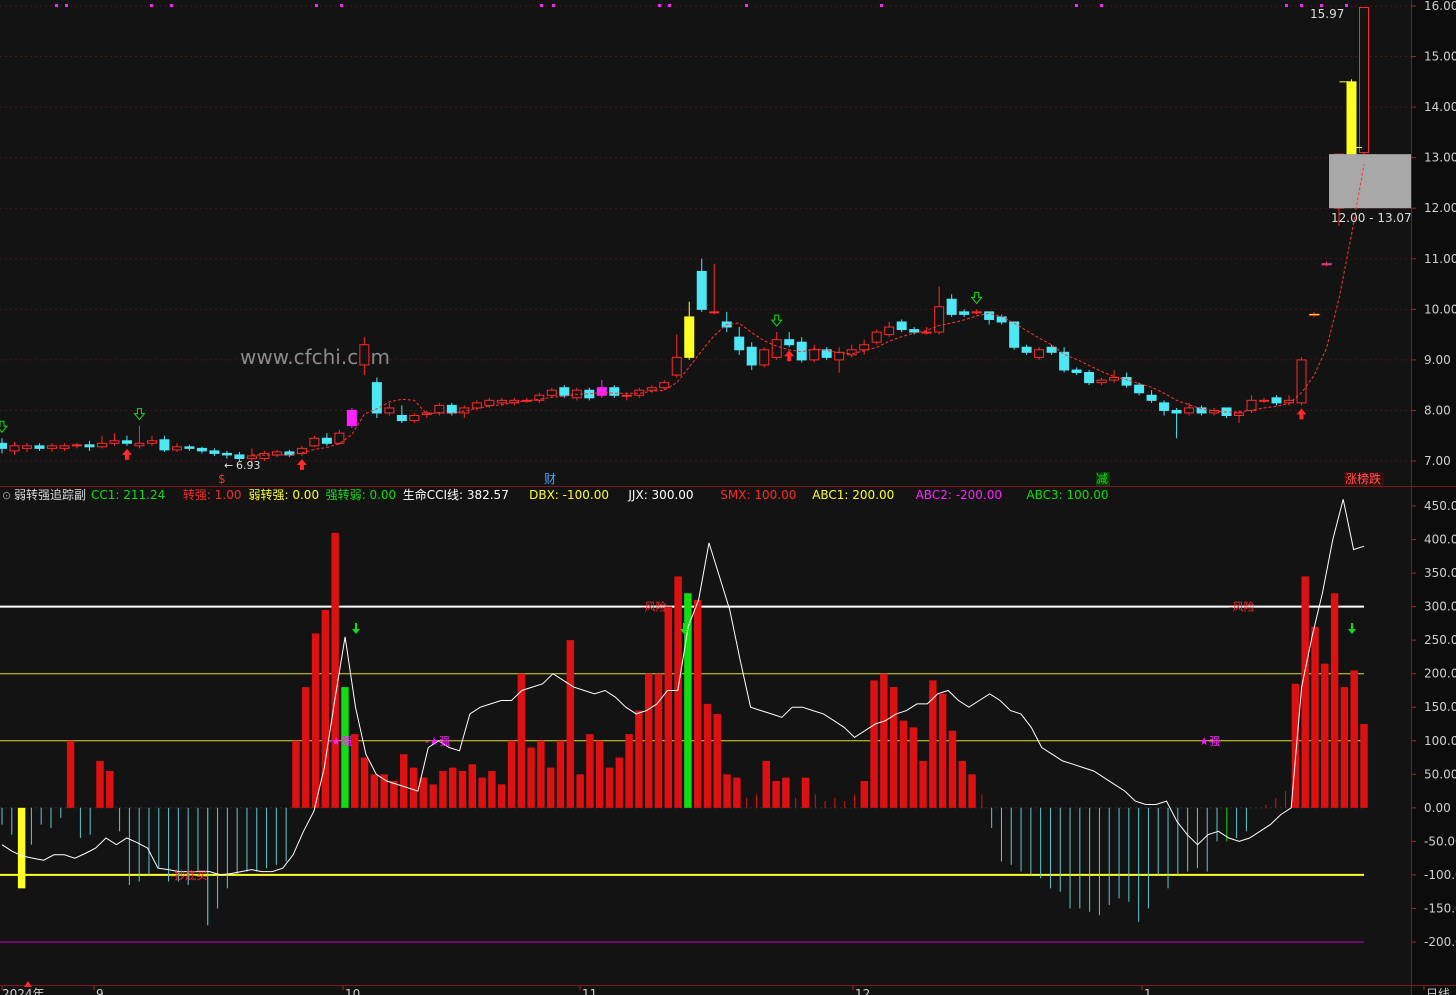 The image size is (1456, 995). I want to click on indicator-annotation: -★强, so click(339, 741).